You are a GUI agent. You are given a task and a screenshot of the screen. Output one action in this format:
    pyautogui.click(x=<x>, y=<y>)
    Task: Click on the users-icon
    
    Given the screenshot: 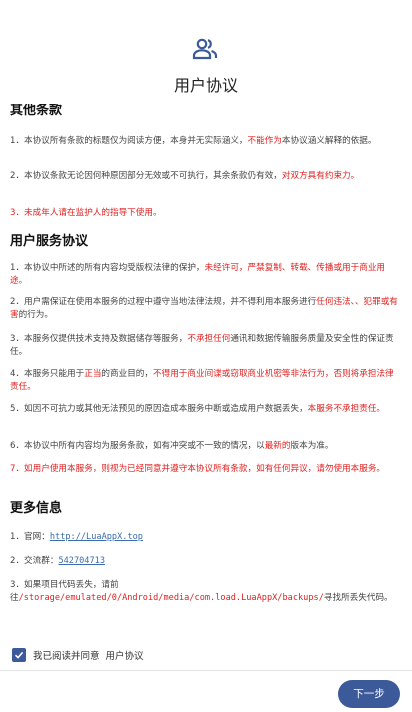 What is the action you would take?
    pyautogui.click(x=205, y=49)
    